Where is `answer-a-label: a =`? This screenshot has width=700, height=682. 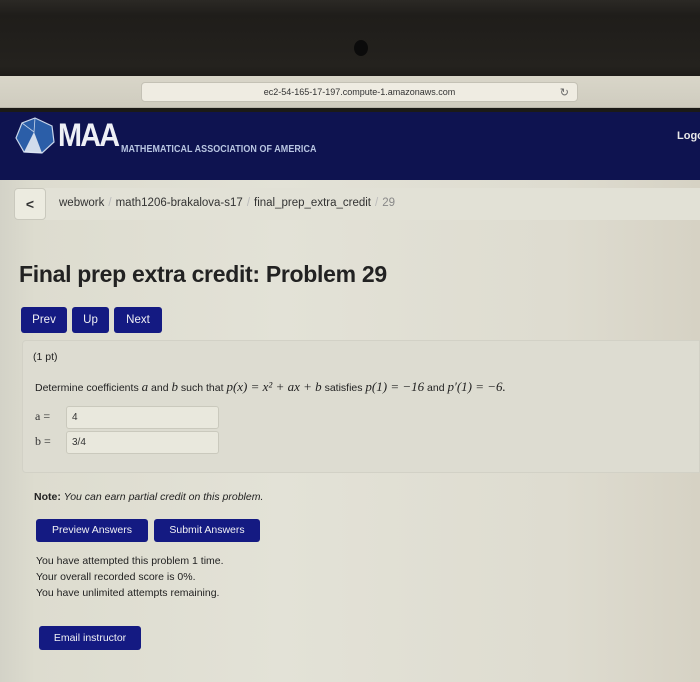 answer-a-label: a = is located at coordinates (43, 416).